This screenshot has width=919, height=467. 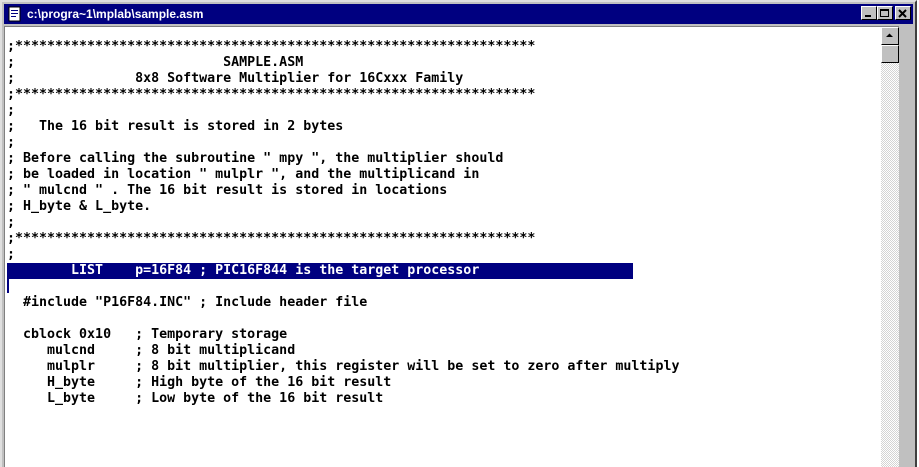 I want to click on vertical-scrollbar, so click(x=890, y=247).